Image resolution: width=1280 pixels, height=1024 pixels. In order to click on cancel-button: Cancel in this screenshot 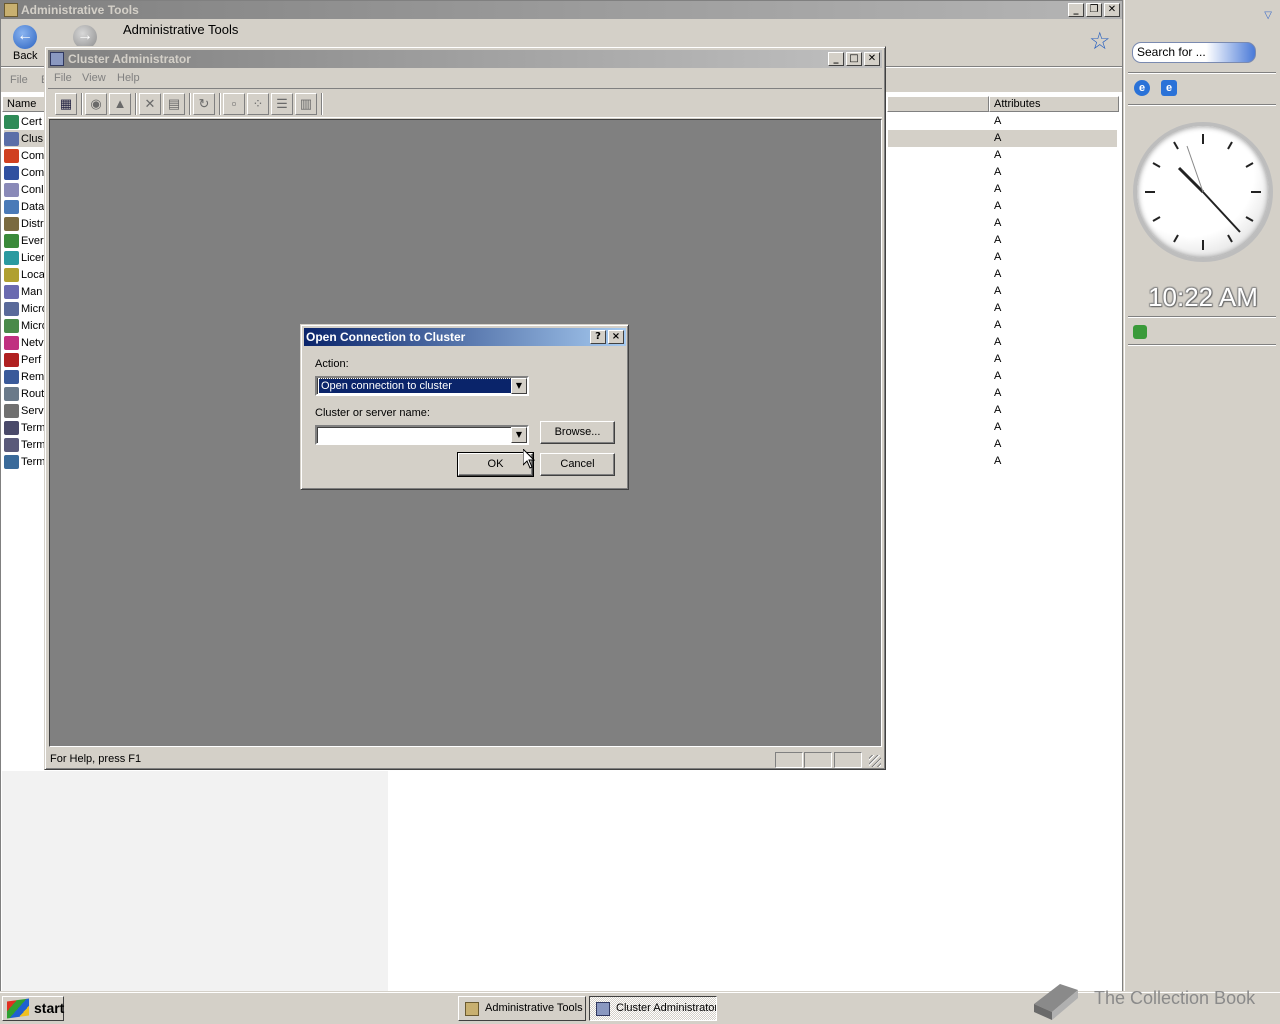, I will do `click(577, 464)`.